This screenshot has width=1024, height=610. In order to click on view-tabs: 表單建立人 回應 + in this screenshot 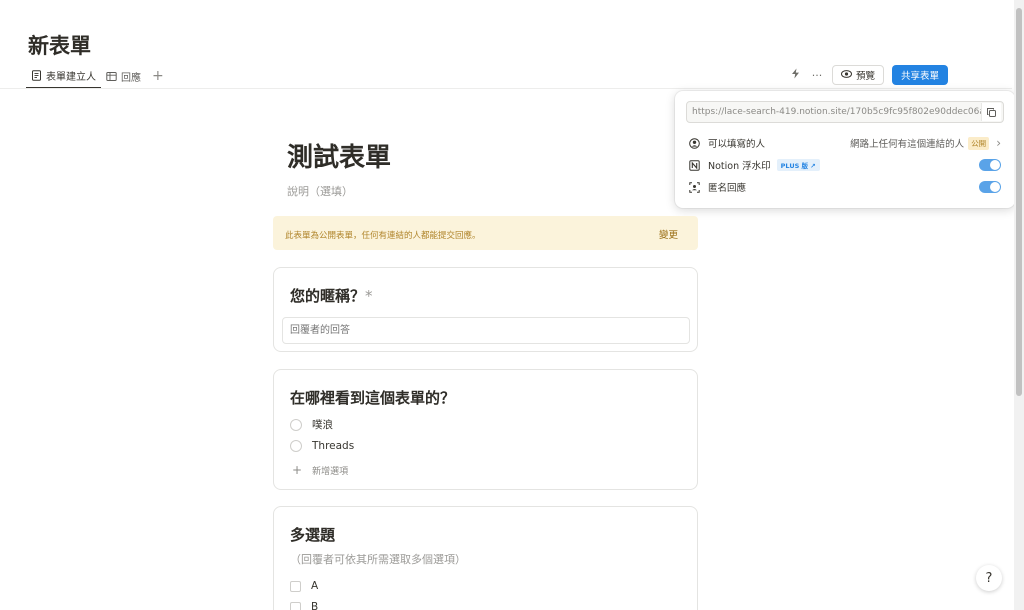, I will do `click(95, 76)`.